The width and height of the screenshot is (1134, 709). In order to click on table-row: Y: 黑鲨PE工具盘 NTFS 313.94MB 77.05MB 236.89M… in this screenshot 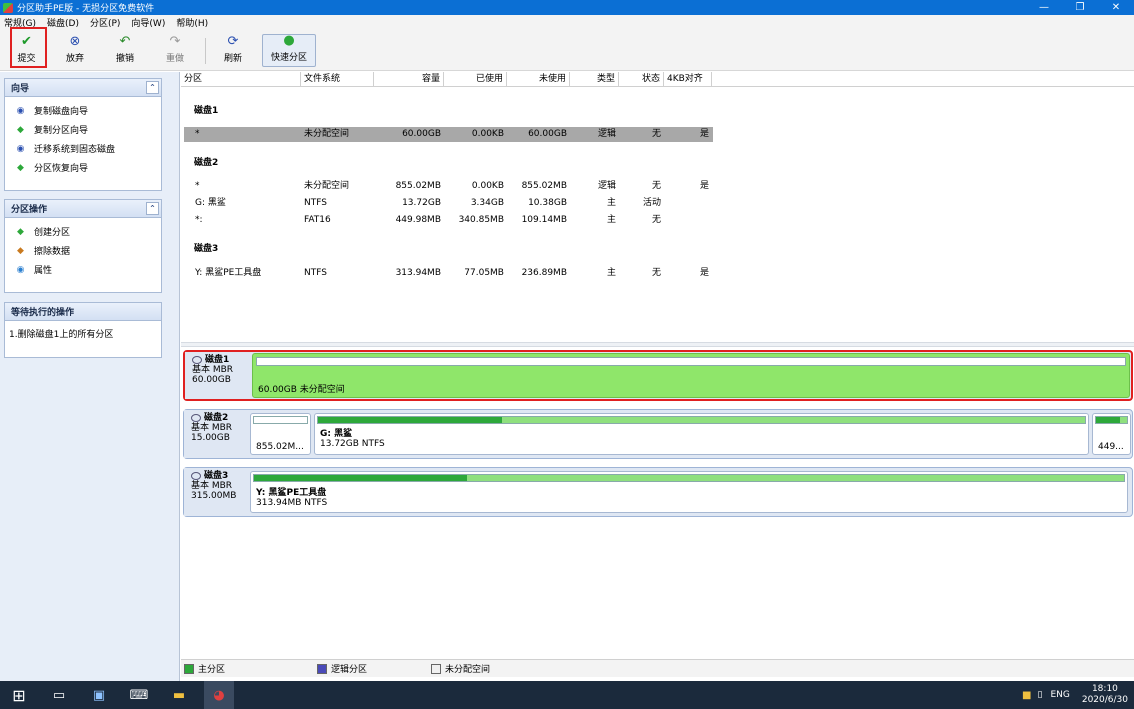, I will do `click(448, 273)`.